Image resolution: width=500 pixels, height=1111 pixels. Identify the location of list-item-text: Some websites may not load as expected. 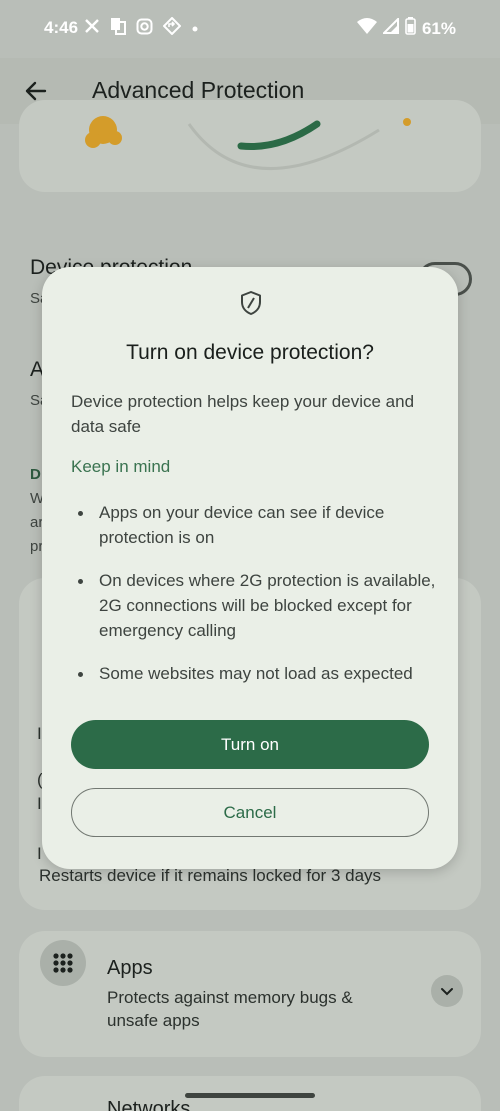
(256, 673).